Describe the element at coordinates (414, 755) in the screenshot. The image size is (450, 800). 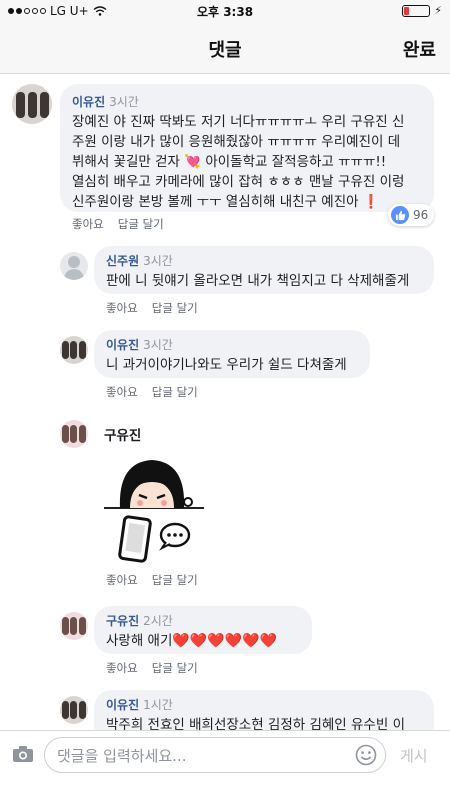
I see `post-button: 게시` at that location.